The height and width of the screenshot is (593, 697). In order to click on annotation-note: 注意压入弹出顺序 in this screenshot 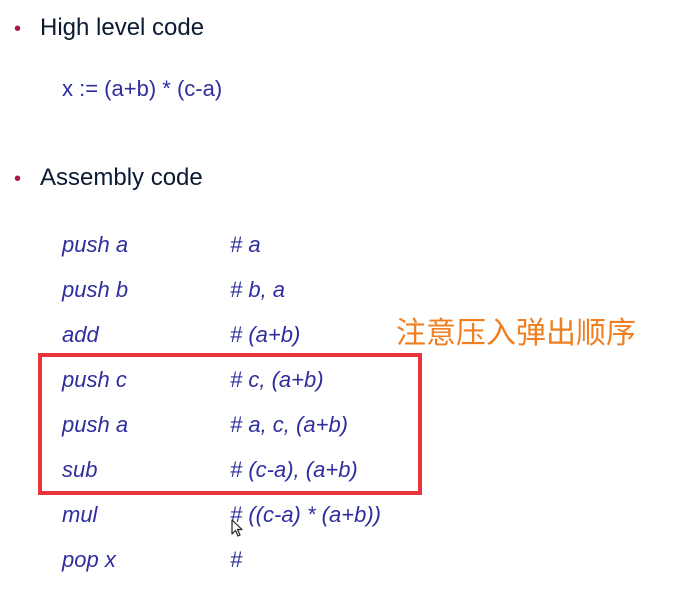, I will do `click(516, 333)`.